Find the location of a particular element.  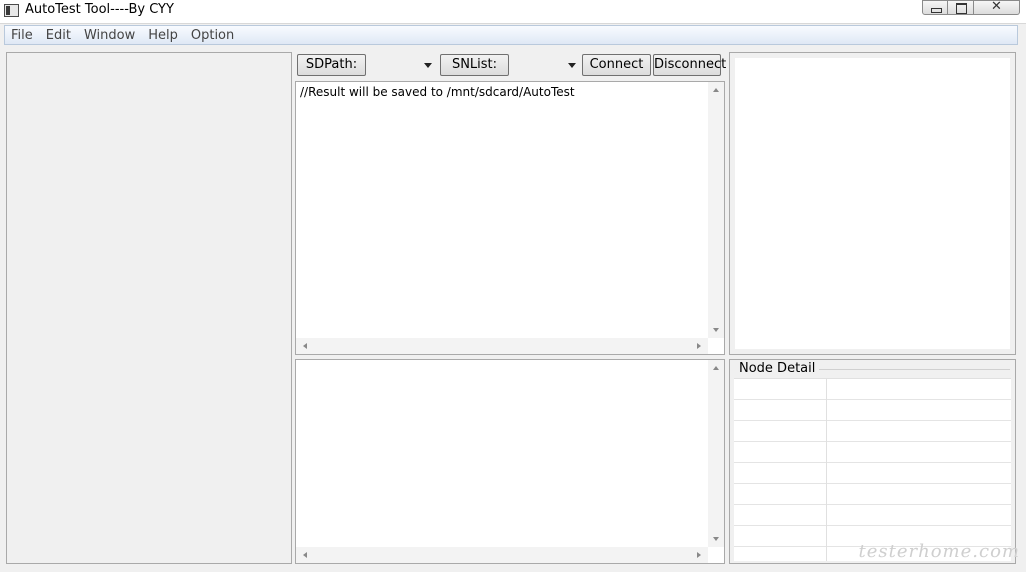

screenshot-canvas is located at coordinates (872, 203).